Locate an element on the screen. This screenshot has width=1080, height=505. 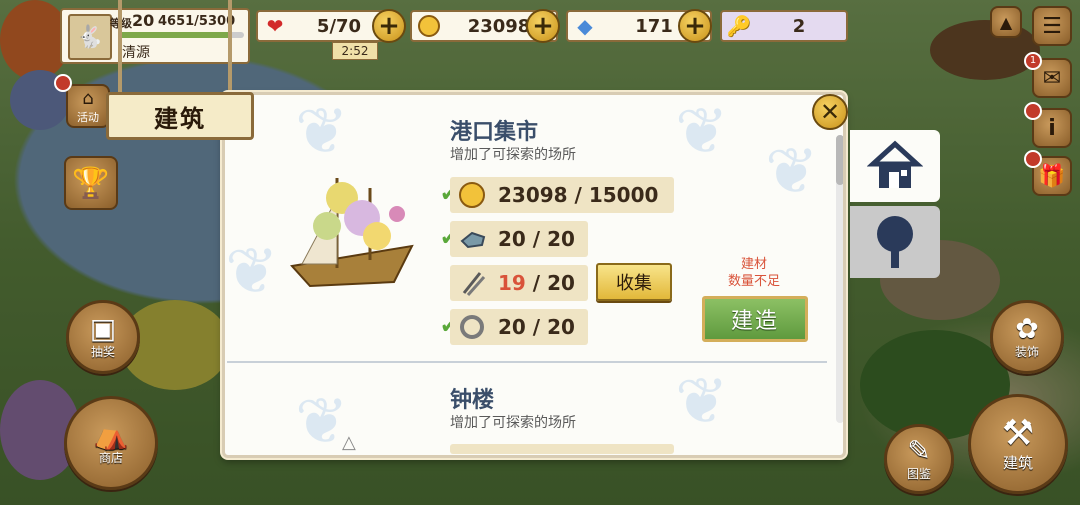
trophy-icon: 🏆 is located at coordinates (91, 183).